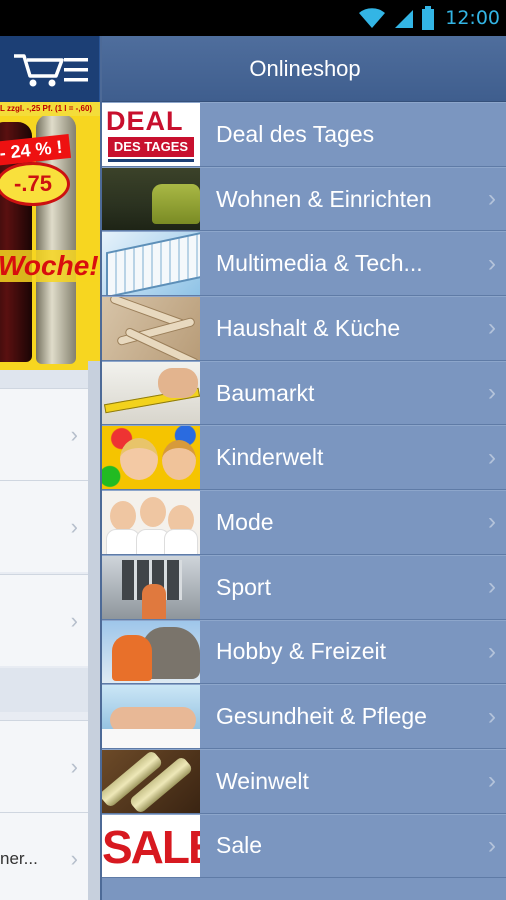 This screenshot has width=506, height=900. I want to click on menu-item-label: Baumarkt, so click(265, 392).